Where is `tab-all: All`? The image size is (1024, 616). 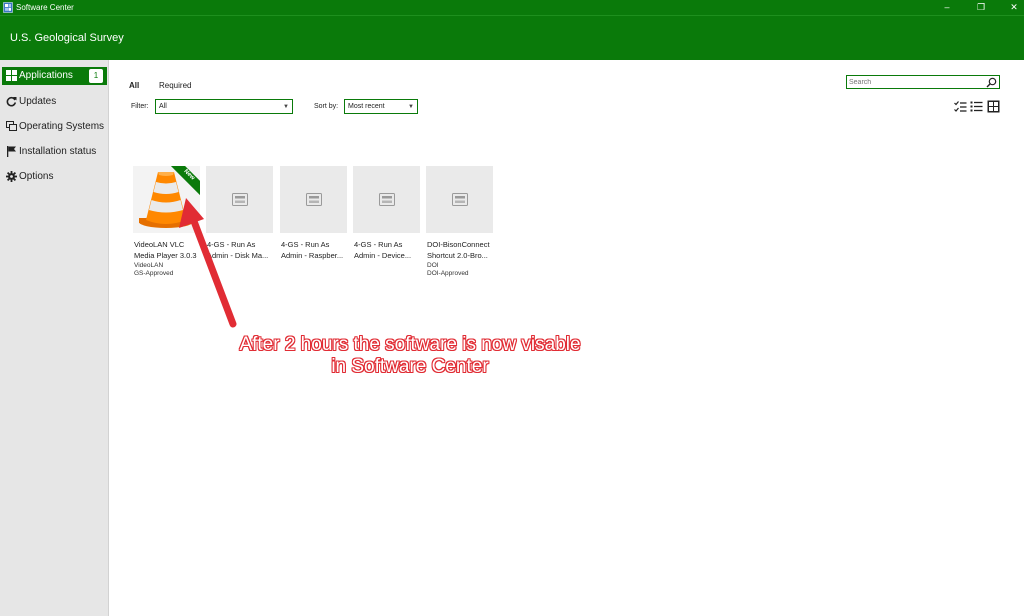
tab-all: All is located at coordinates (134, 86).